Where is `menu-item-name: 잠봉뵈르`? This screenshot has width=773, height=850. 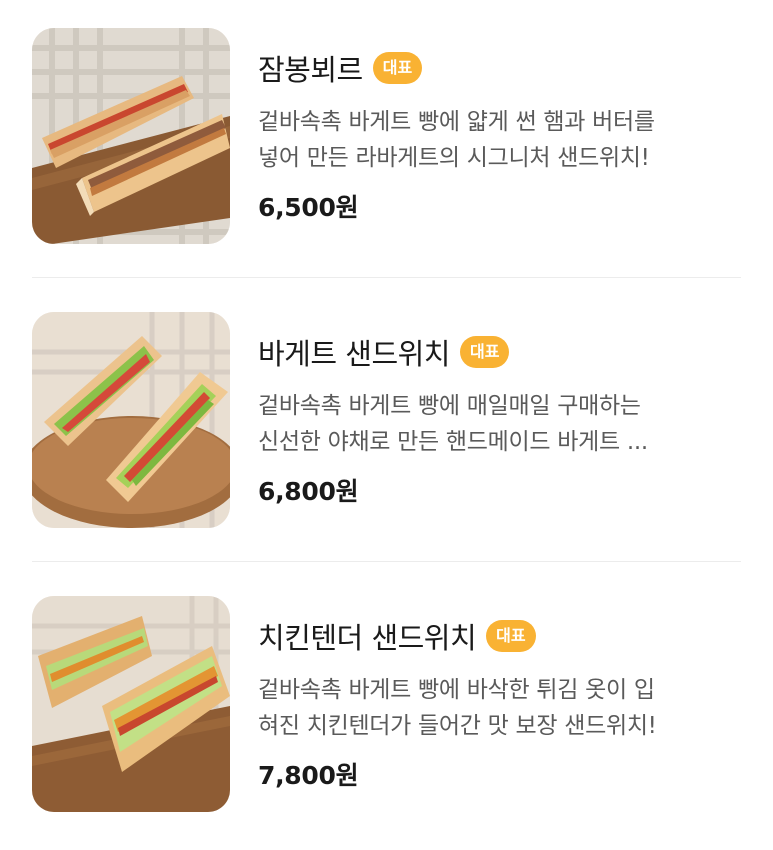 menu-item-name: 잠봉뵈르 is located at coordinates (310, 70).